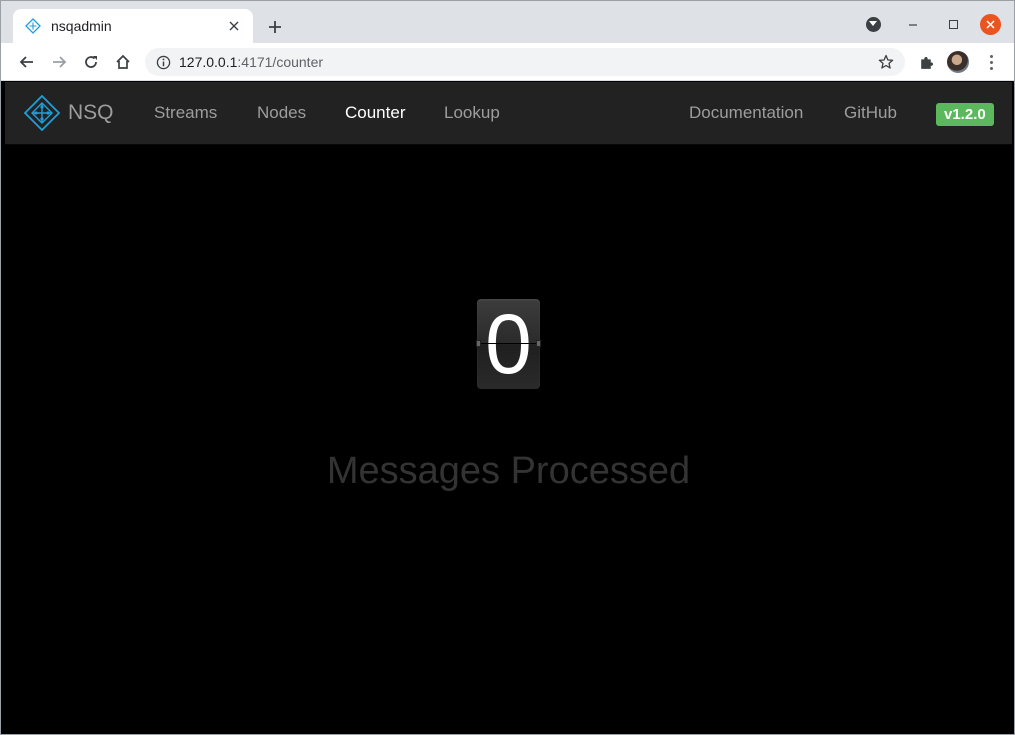 This screenshot has width=1015, height=735. What do you see at coordinates (163, 62) in the screenshot?
I see `info-icon` at bounding box center [163, 62].